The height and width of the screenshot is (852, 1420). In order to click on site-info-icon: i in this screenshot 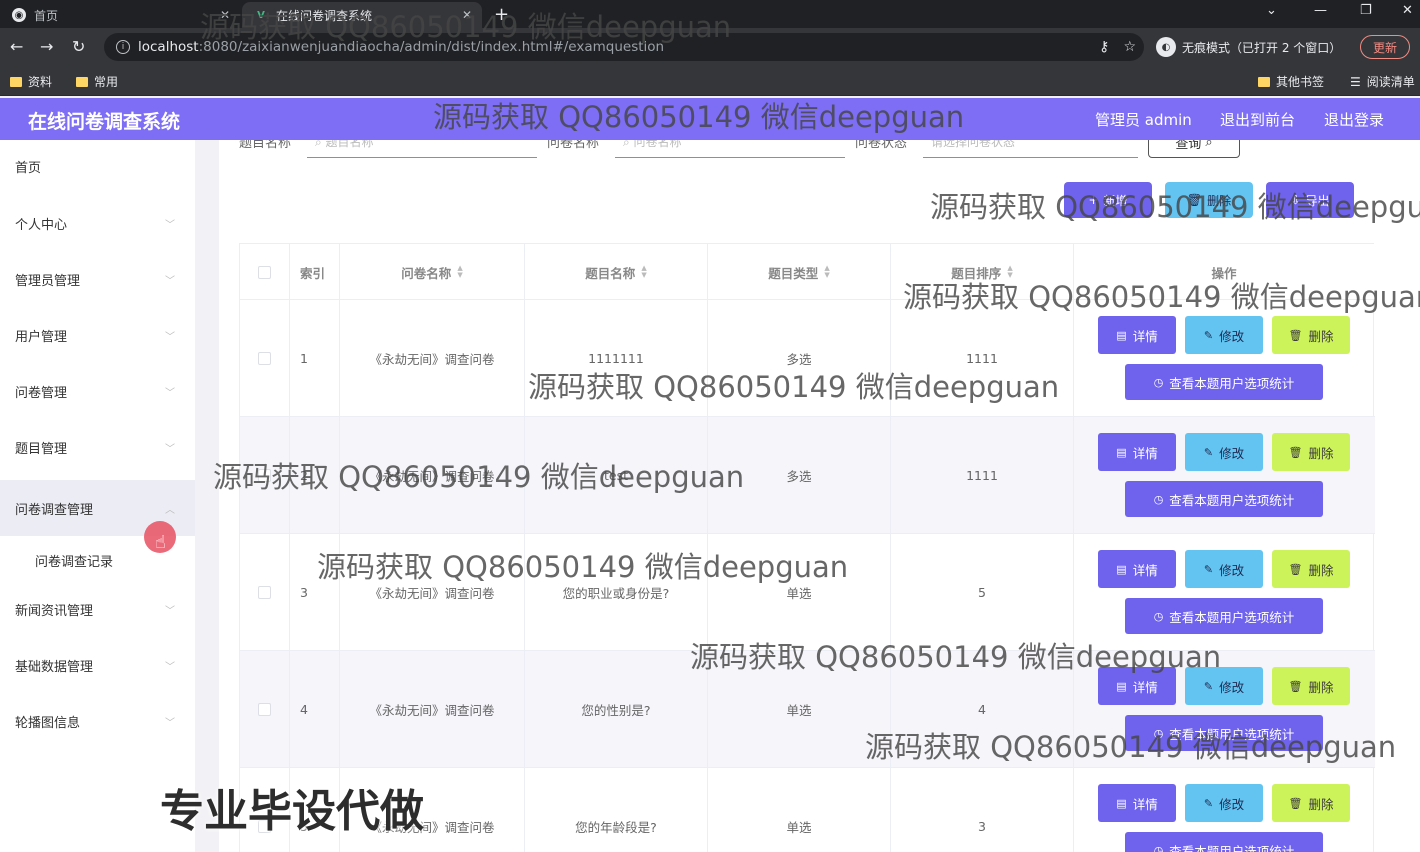, I will do `click(123, 47)`.